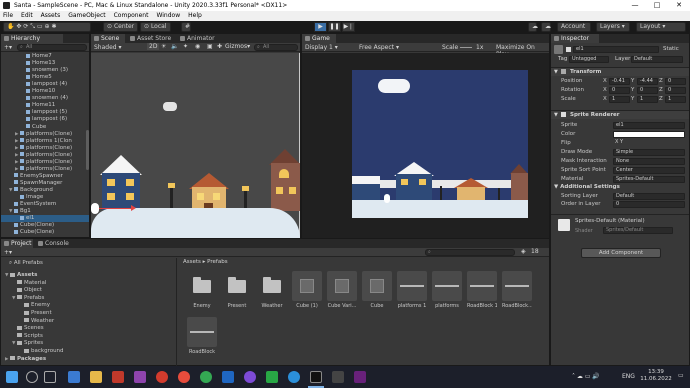  Describe the element at coordinates (50, 377) in the screenshot. I see `task-view-icon` at that location.